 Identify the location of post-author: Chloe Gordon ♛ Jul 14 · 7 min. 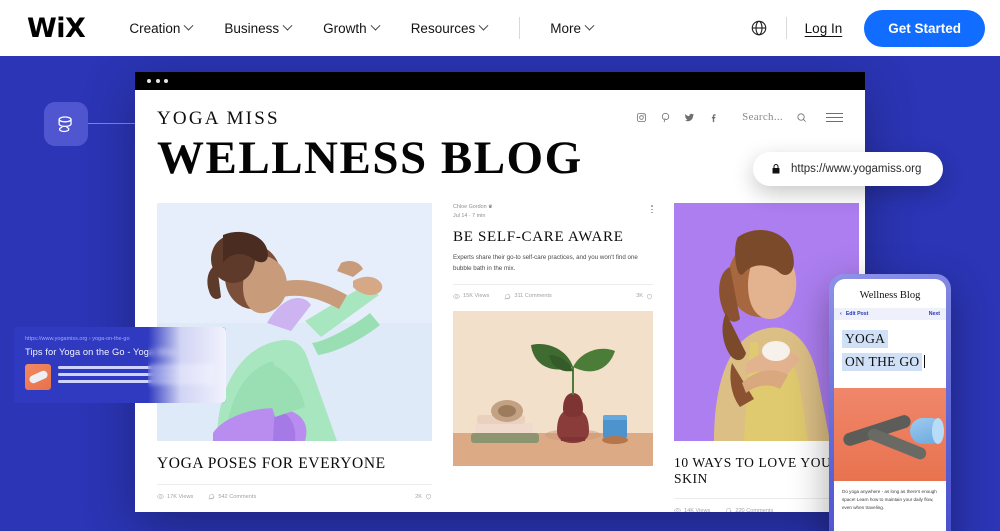
(473, 211).